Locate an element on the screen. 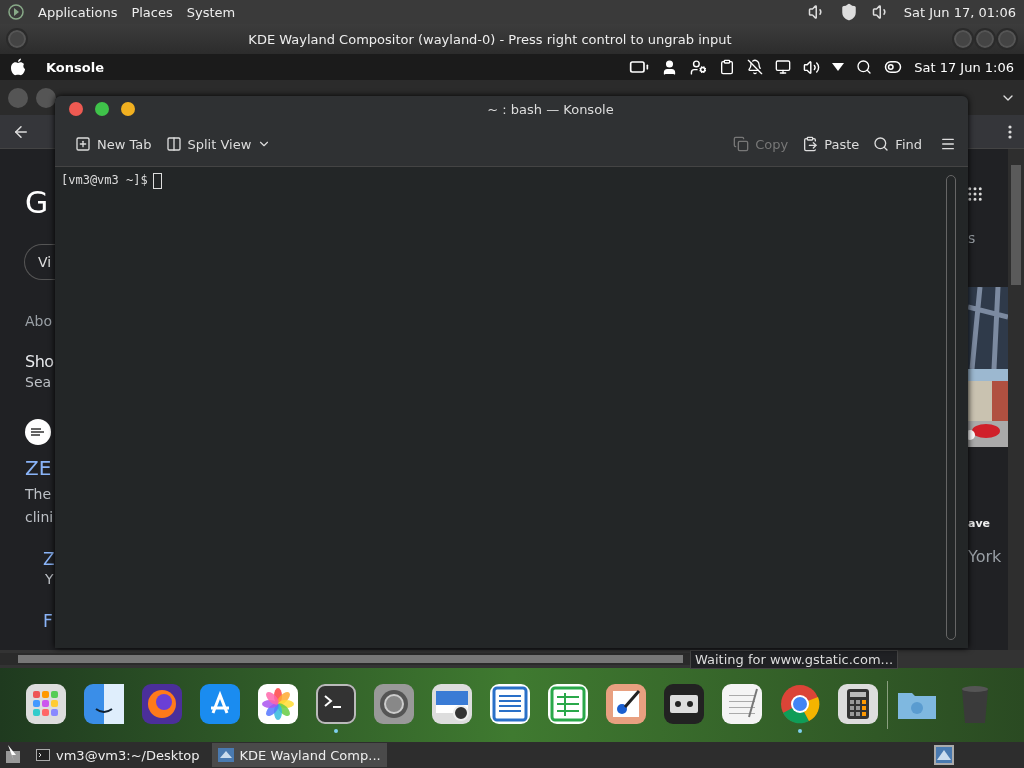  result-heading: Sho is located at coordinates (40, 363).